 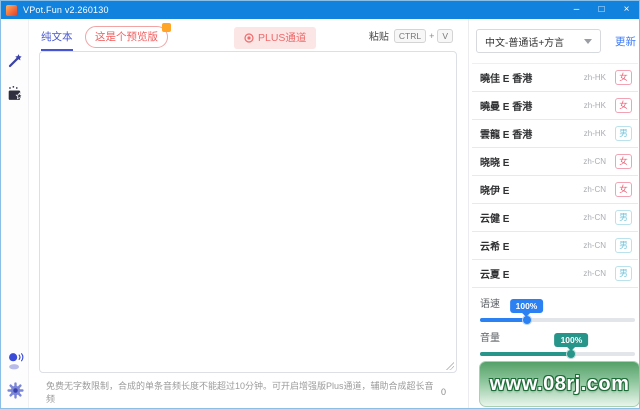 What do you see at coordinates (432, 35) in the screenshot?
I see `key-plus-sign: +` at bounding box center [432, 35].